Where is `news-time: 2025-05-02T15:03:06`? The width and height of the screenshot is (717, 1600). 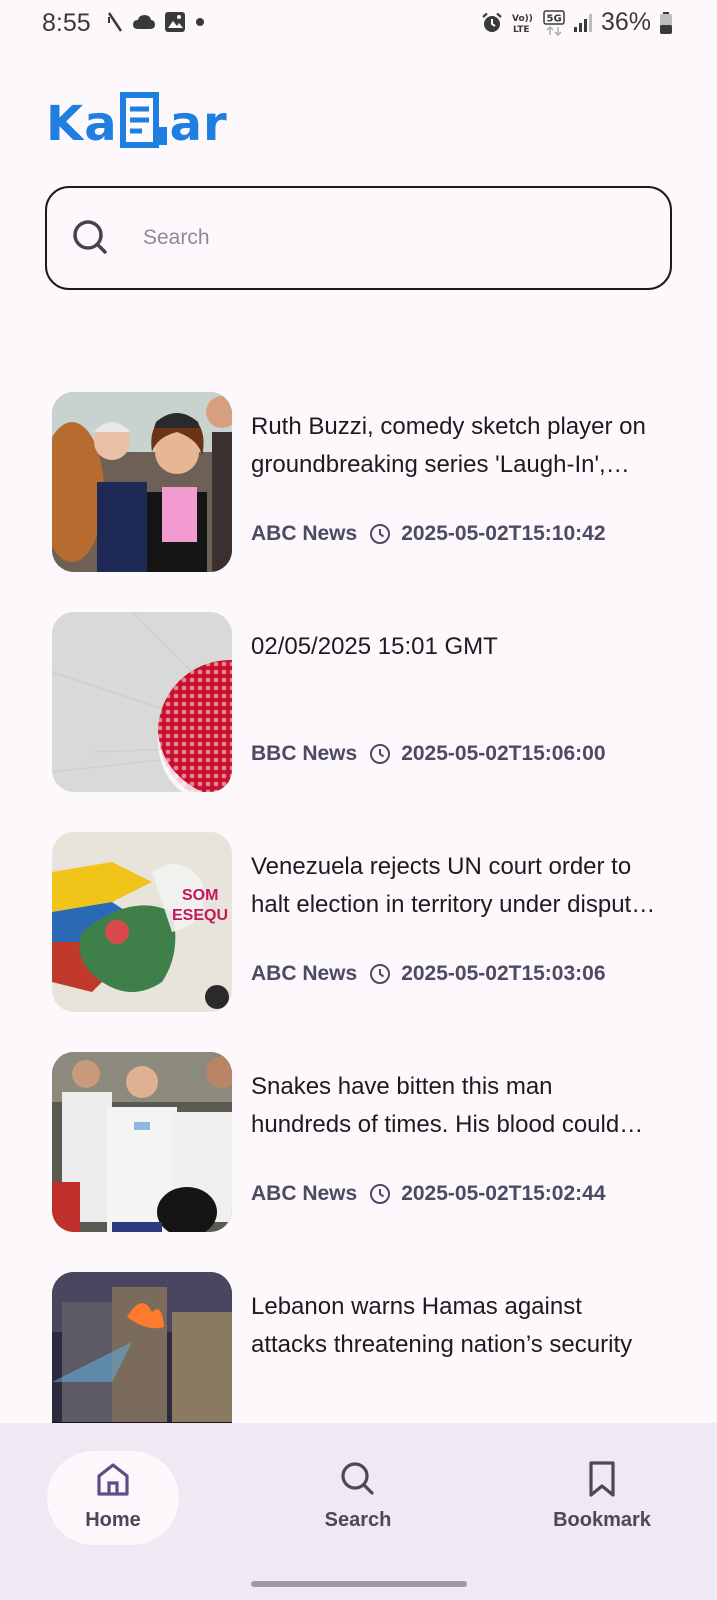
news-time: 2025-05-02T15:03:06 is located at coordinates (503, 973).